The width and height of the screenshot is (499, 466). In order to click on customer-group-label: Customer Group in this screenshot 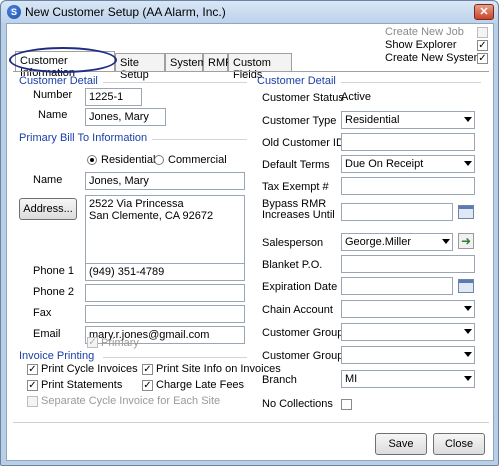, I will do `click(303, 333)`.